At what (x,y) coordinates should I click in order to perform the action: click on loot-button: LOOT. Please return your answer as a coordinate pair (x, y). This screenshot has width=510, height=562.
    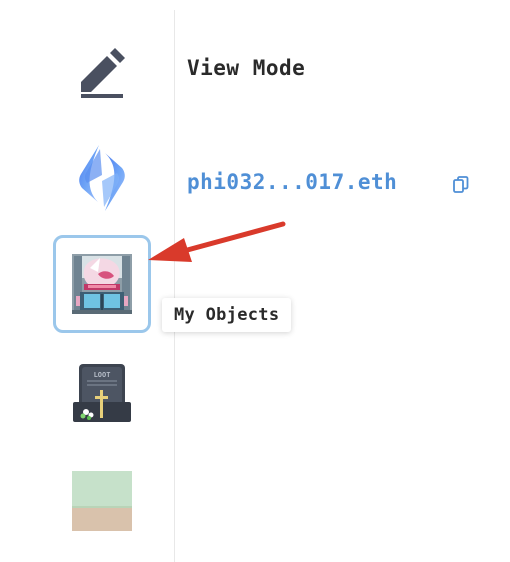
    Looking at the image, I should click on (102, 393).